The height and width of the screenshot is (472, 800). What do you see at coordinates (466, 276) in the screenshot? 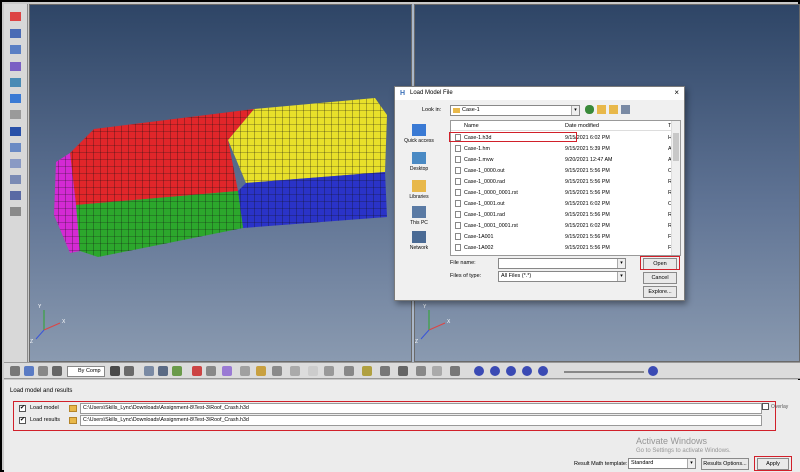
I see `file-type-label: Files of type:` at bounding box center [466, 276].